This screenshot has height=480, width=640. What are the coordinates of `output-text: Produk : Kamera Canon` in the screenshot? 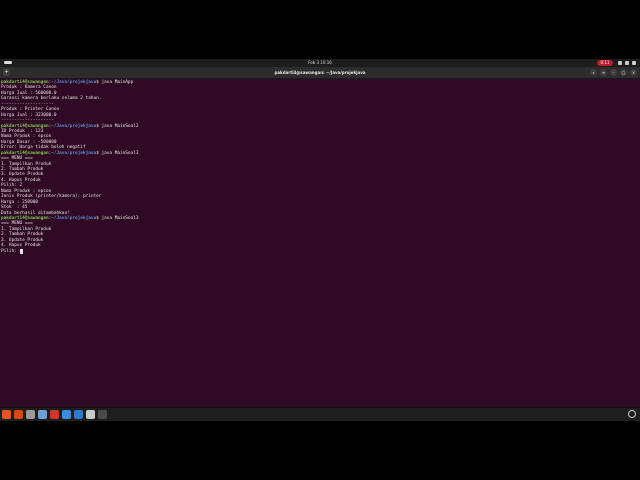 It's located at (29, 88).